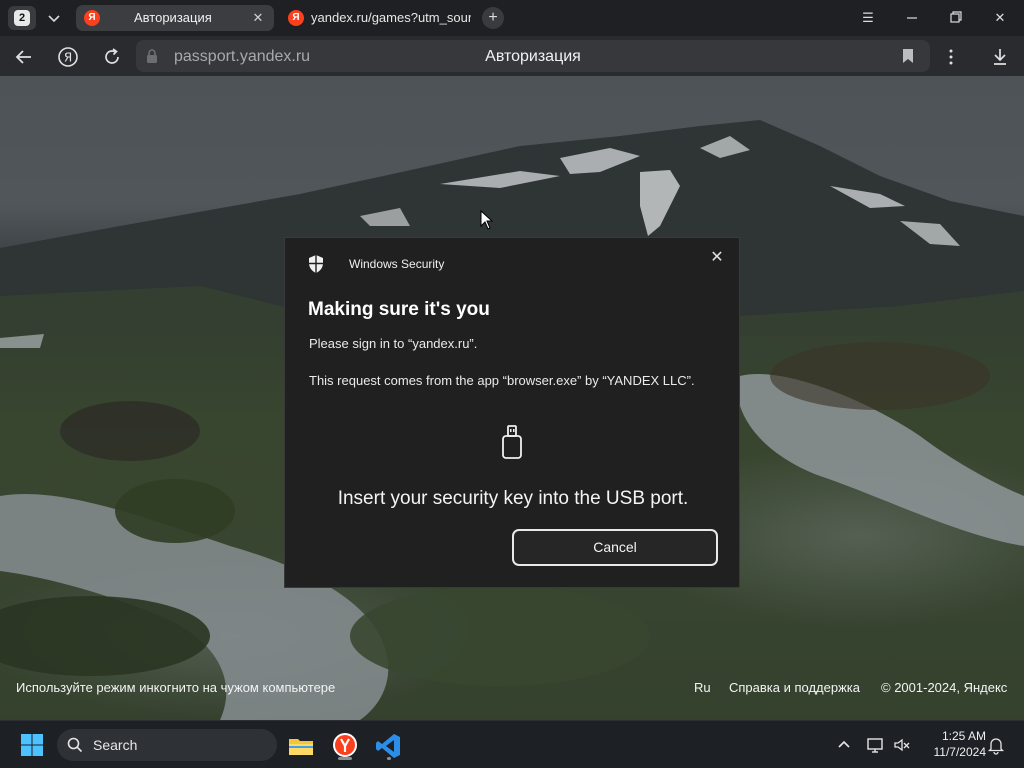  Describe the element at coordinates (794, 687) in the screenshot. I see `help-support-link: Справка и поддержка` at that location.